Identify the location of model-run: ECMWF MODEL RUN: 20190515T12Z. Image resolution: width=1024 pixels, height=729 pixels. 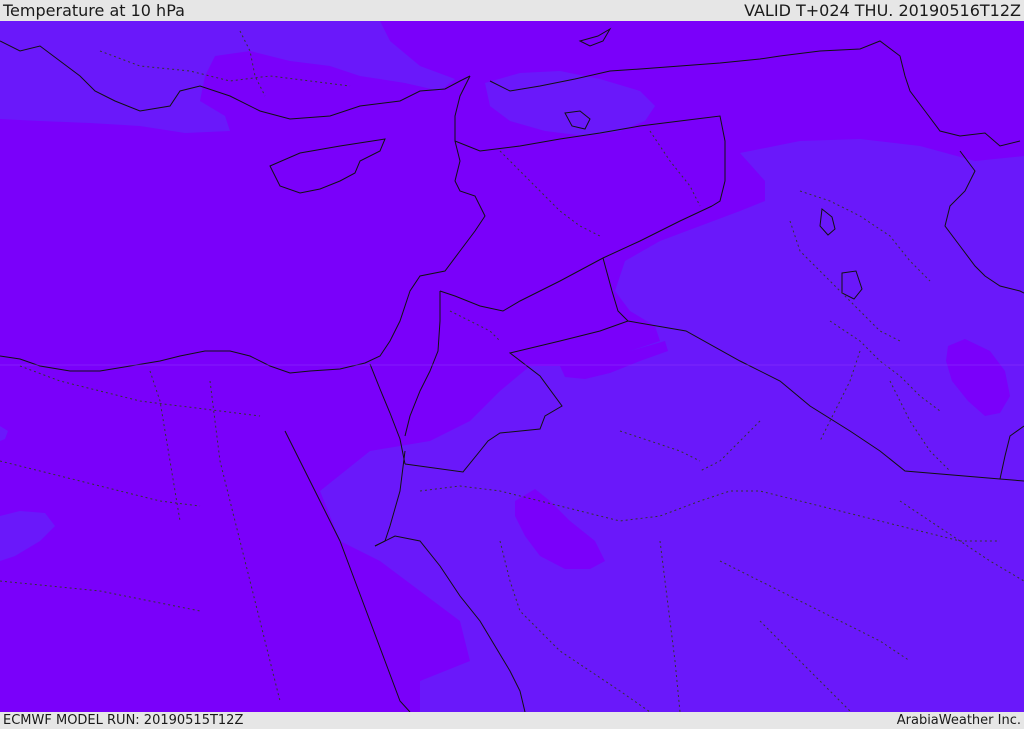
(123, 720).